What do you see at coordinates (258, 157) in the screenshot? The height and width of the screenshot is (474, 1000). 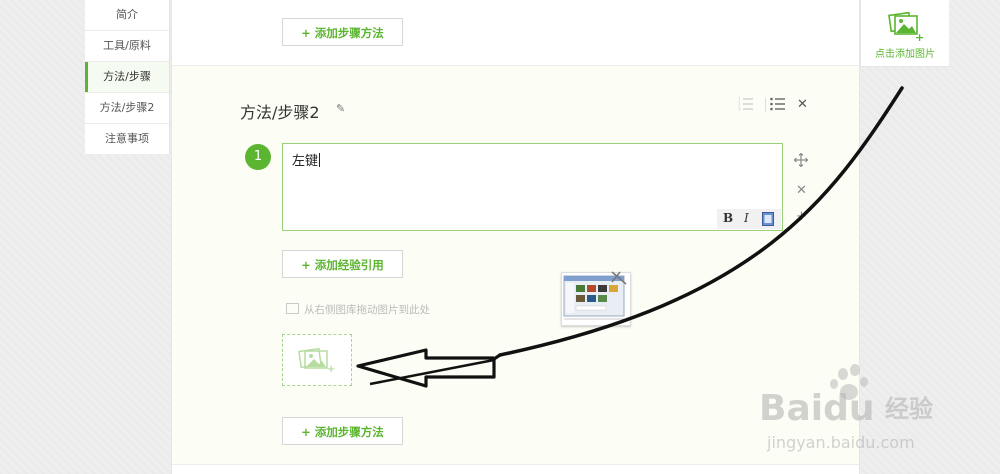 I see `step-number: 1` at bounding box center [258, 157].